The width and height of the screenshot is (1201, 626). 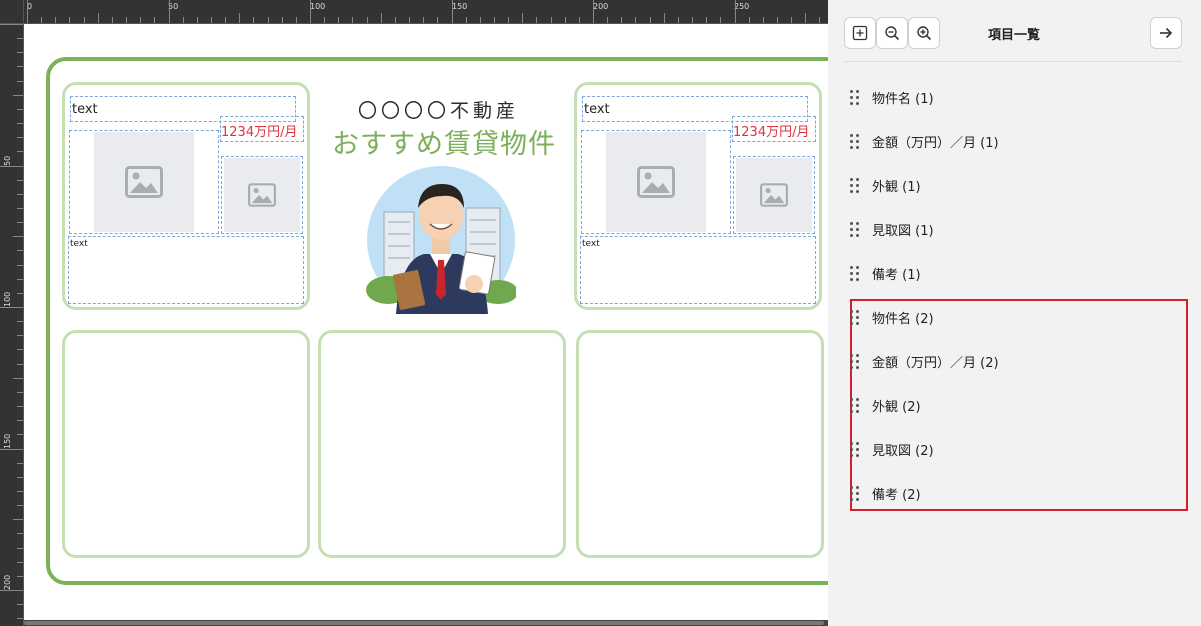 I want to click on image-icon, so click(x=656, y=182).